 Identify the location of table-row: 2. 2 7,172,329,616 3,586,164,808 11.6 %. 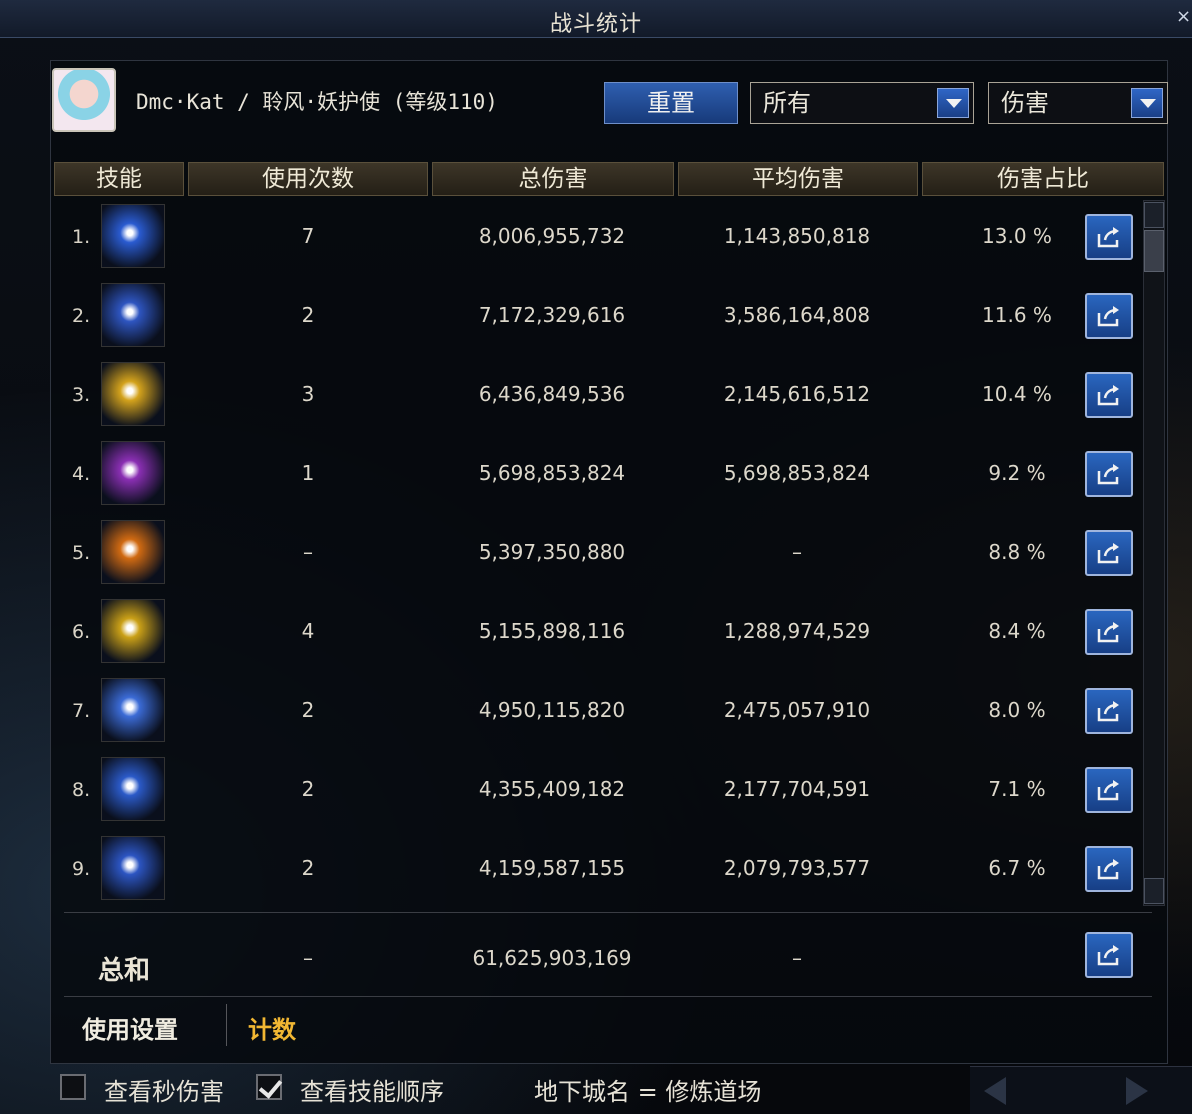
(602, 317).